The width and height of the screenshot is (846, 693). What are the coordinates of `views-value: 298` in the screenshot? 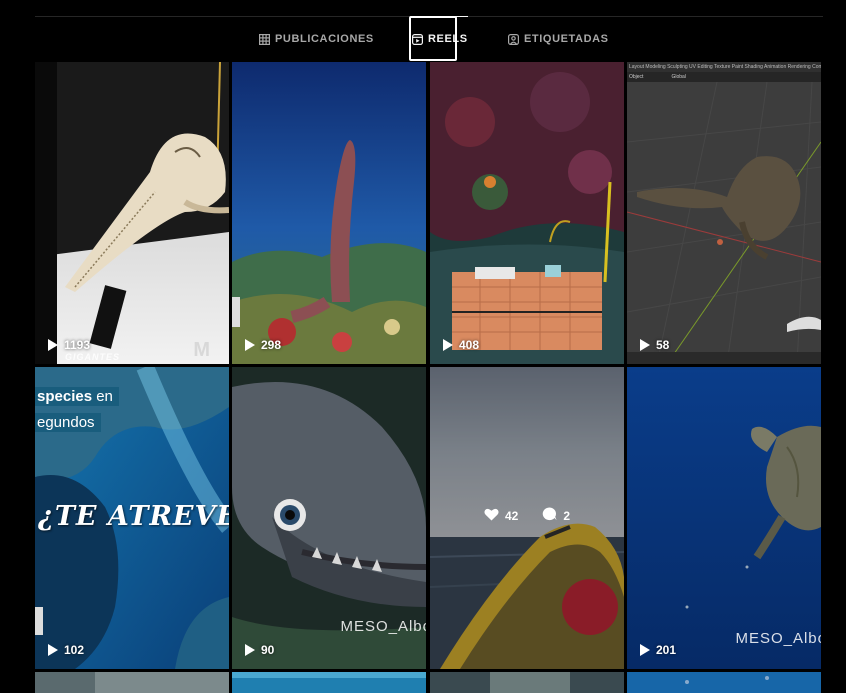 It's located at (271, 345).